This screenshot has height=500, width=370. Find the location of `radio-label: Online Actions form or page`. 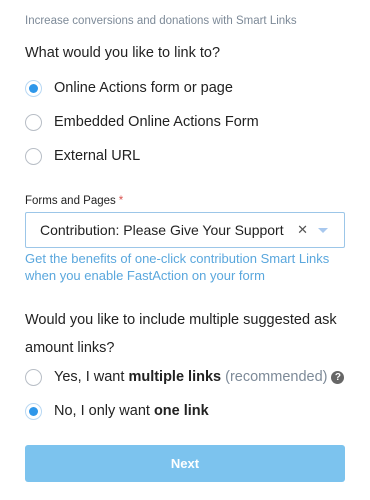

radio-label: Online Actions form or page is located at coordinates (143, 88).